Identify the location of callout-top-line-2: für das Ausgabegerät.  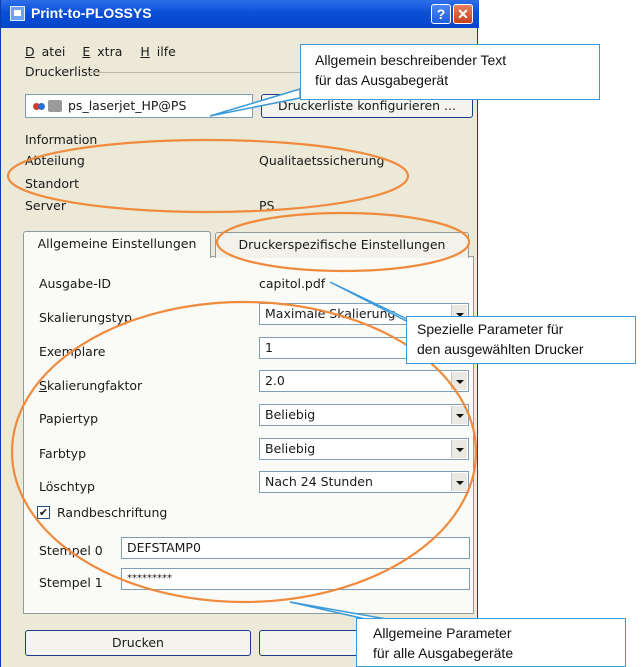
(382, 80).